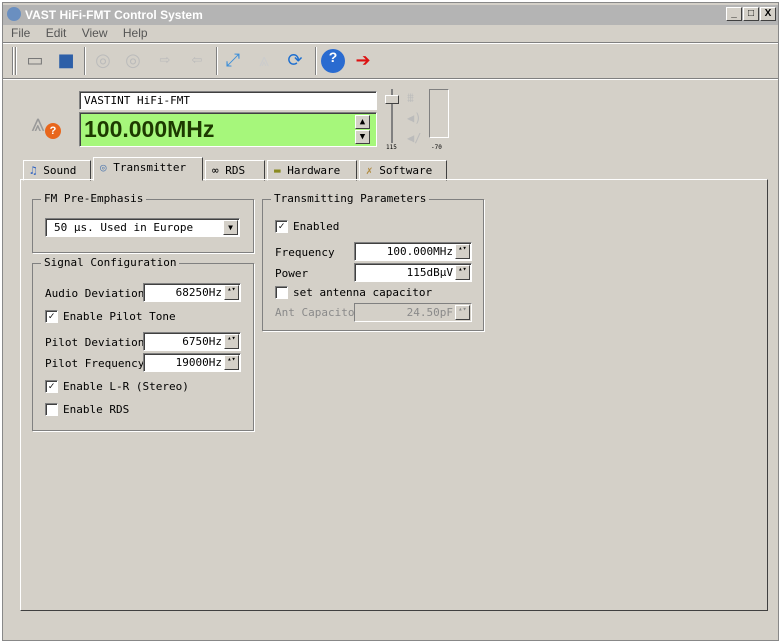 The width and height of the screenshot is (781, 643). What do you see at coordinates (142, 227) in the screenshot?
I see `pre-emphasis-select: 50 µs. Used in Europe` at bounding box center [142, 227].